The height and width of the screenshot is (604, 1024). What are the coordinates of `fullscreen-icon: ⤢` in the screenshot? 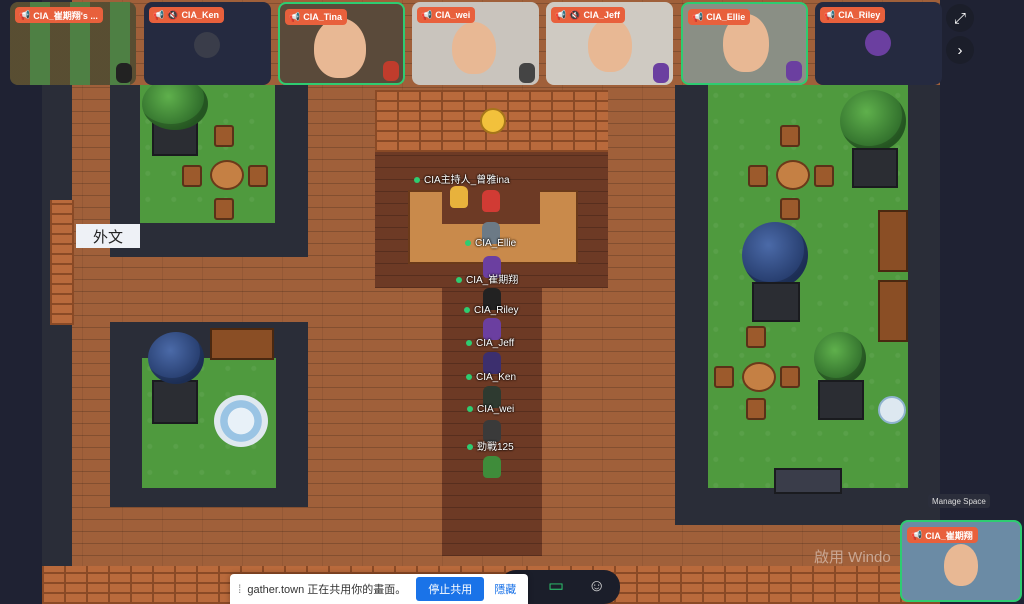 It's located at (960, 18).